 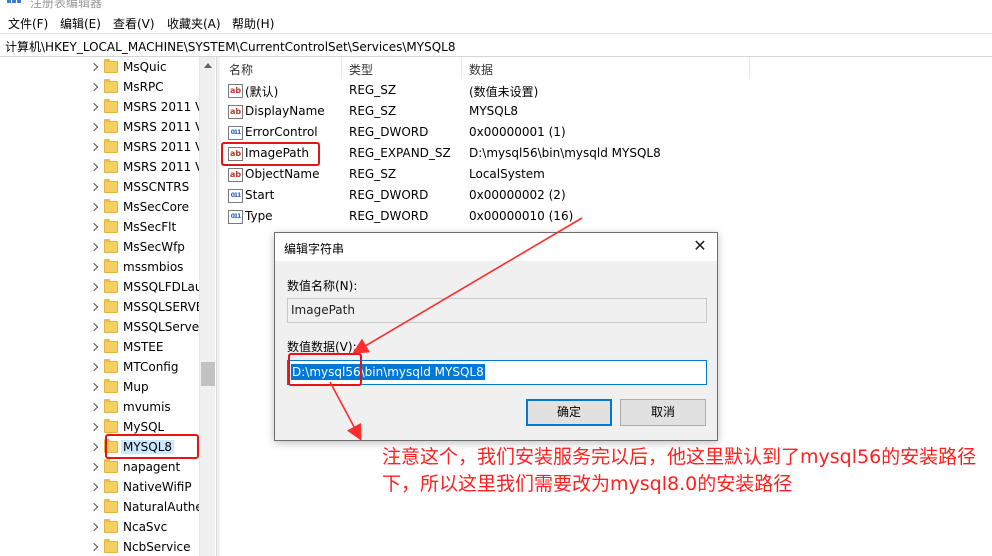 What do you see at coordinates (606, 175) in the screenshot?
I see `value-row: ab ObjectName REG_SZ LocalSystem` at bounding box center [606, 175].